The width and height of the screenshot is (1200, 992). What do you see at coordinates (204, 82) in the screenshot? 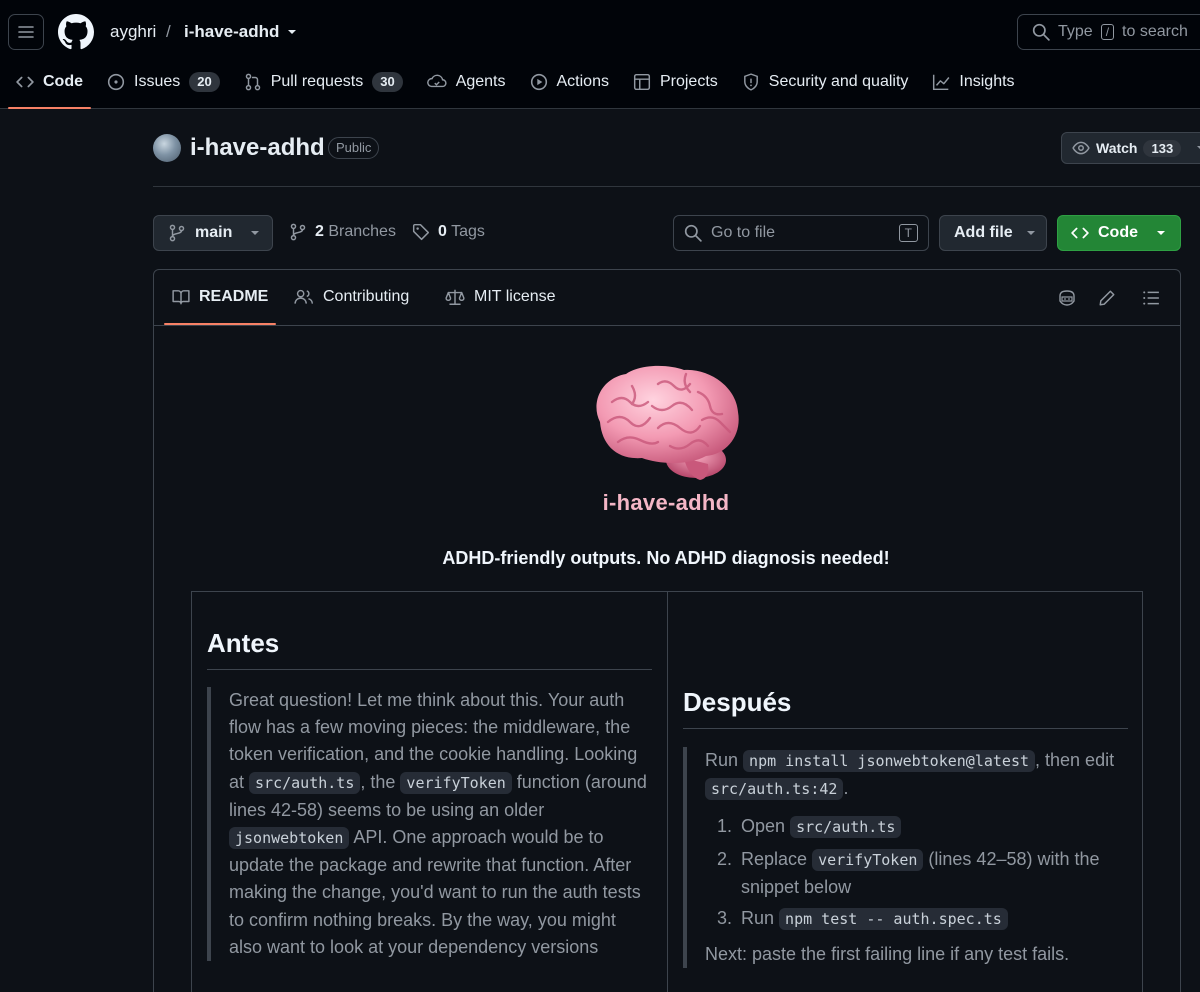
I see `issues-counter: 20` at bounding box center [204, 82].